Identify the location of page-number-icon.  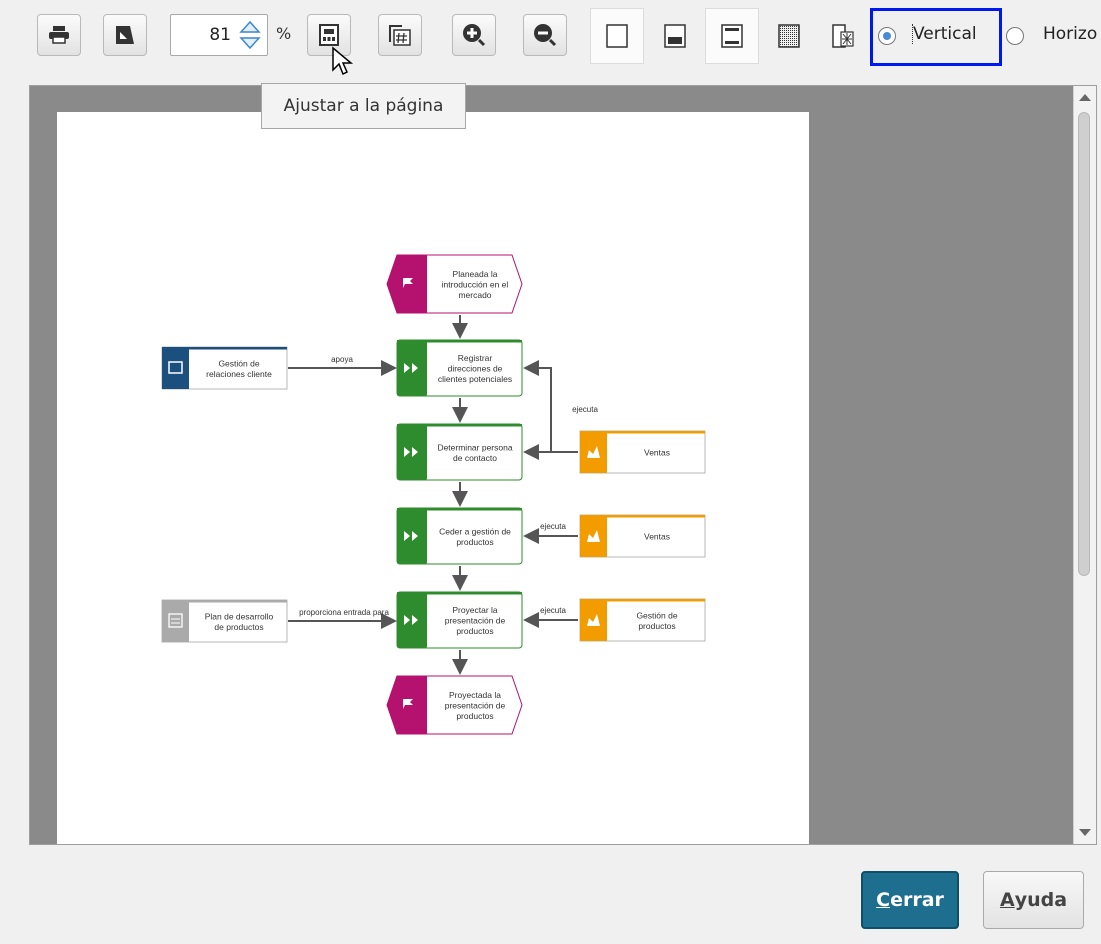
(400, 35).